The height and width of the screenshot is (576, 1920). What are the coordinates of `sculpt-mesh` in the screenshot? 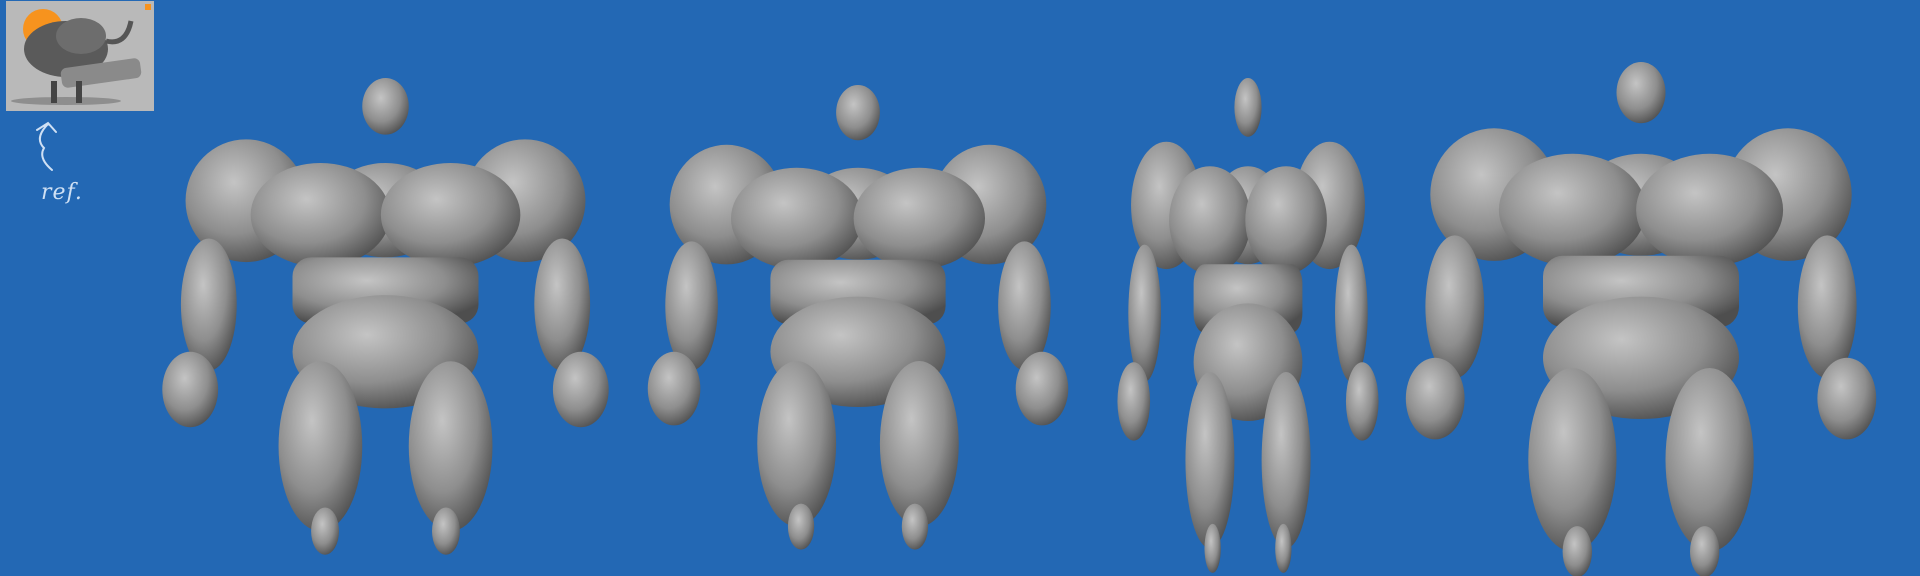 It's located at (1248, 325).